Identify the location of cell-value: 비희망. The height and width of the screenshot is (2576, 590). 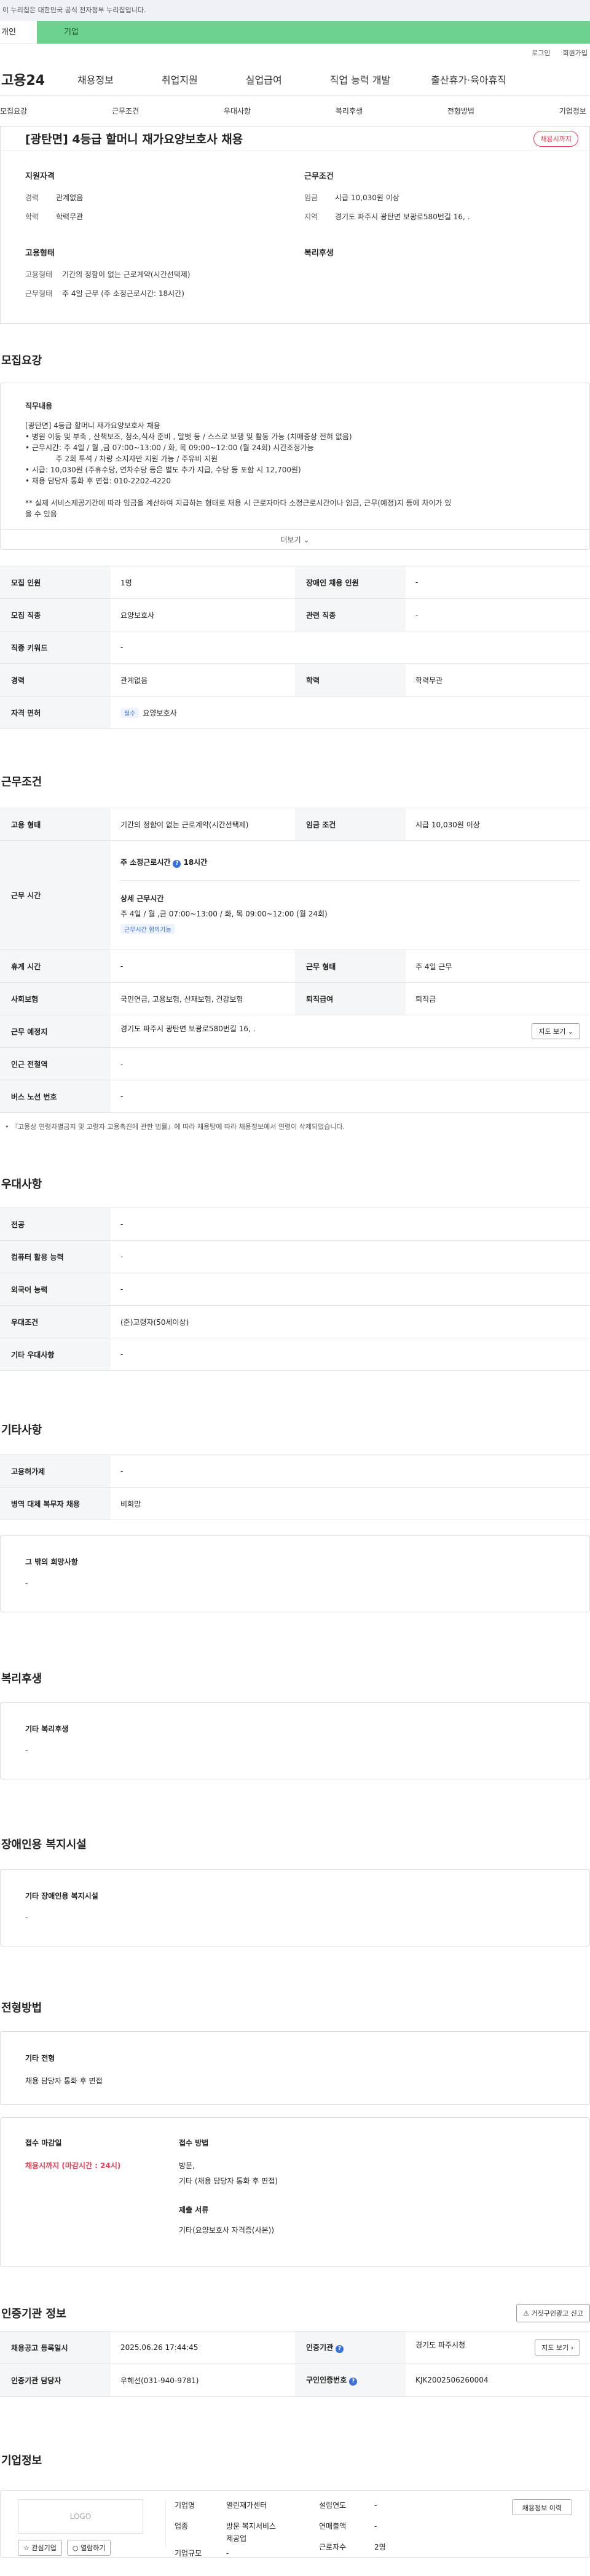
(351, 1503).